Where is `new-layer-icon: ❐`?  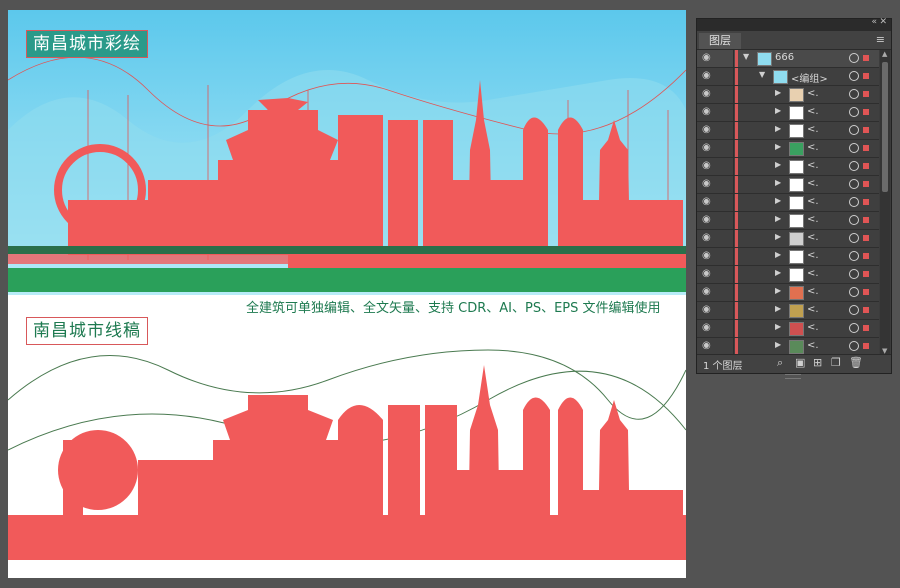 new-layer-icon: ❐ is located at coordinates (836, 362).